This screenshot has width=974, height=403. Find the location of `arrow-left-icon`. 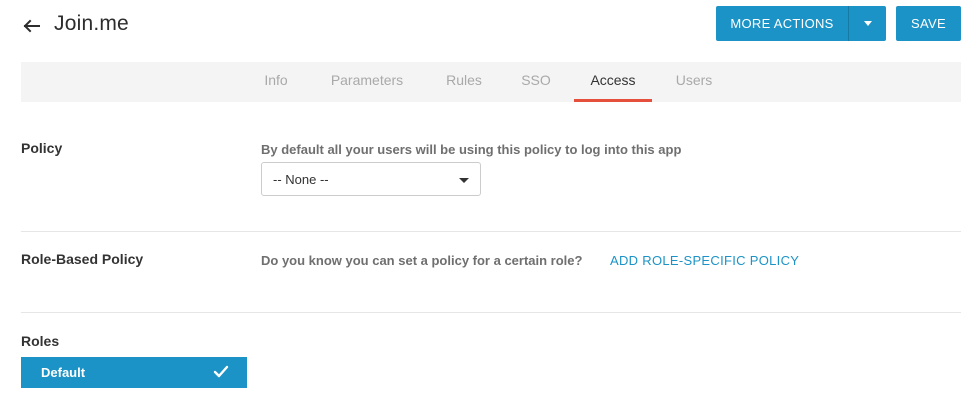

arrow-left-icon is located at coordinates (31, 26).